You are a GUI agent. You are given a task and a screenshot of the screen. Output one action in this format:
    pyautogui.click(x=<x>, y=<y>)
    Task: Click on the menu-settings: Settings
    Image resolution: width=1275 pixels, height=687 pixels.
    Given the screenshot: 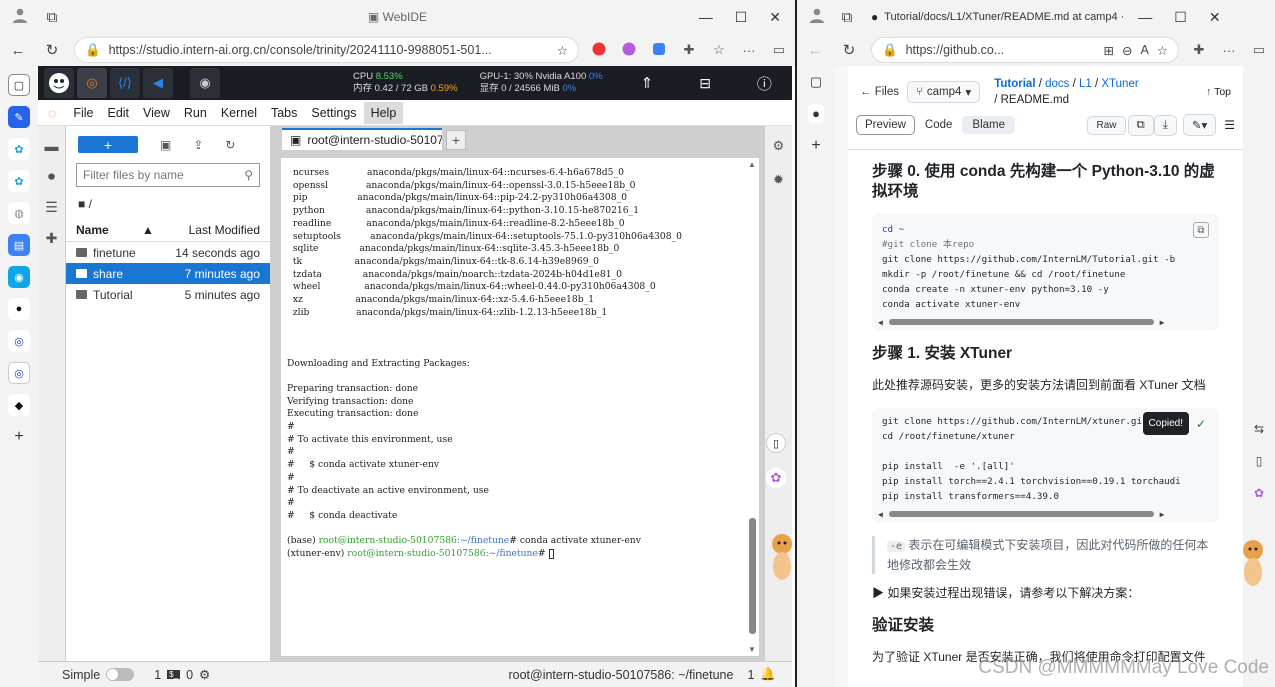 What is the action you would take?
    pyautogui.click(x=333, y=113)
    